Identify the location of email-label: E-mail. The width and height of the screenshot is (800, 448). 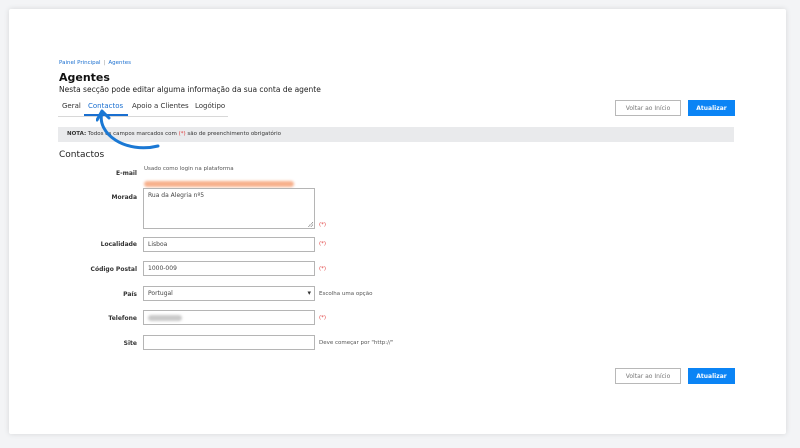
(126, 173).